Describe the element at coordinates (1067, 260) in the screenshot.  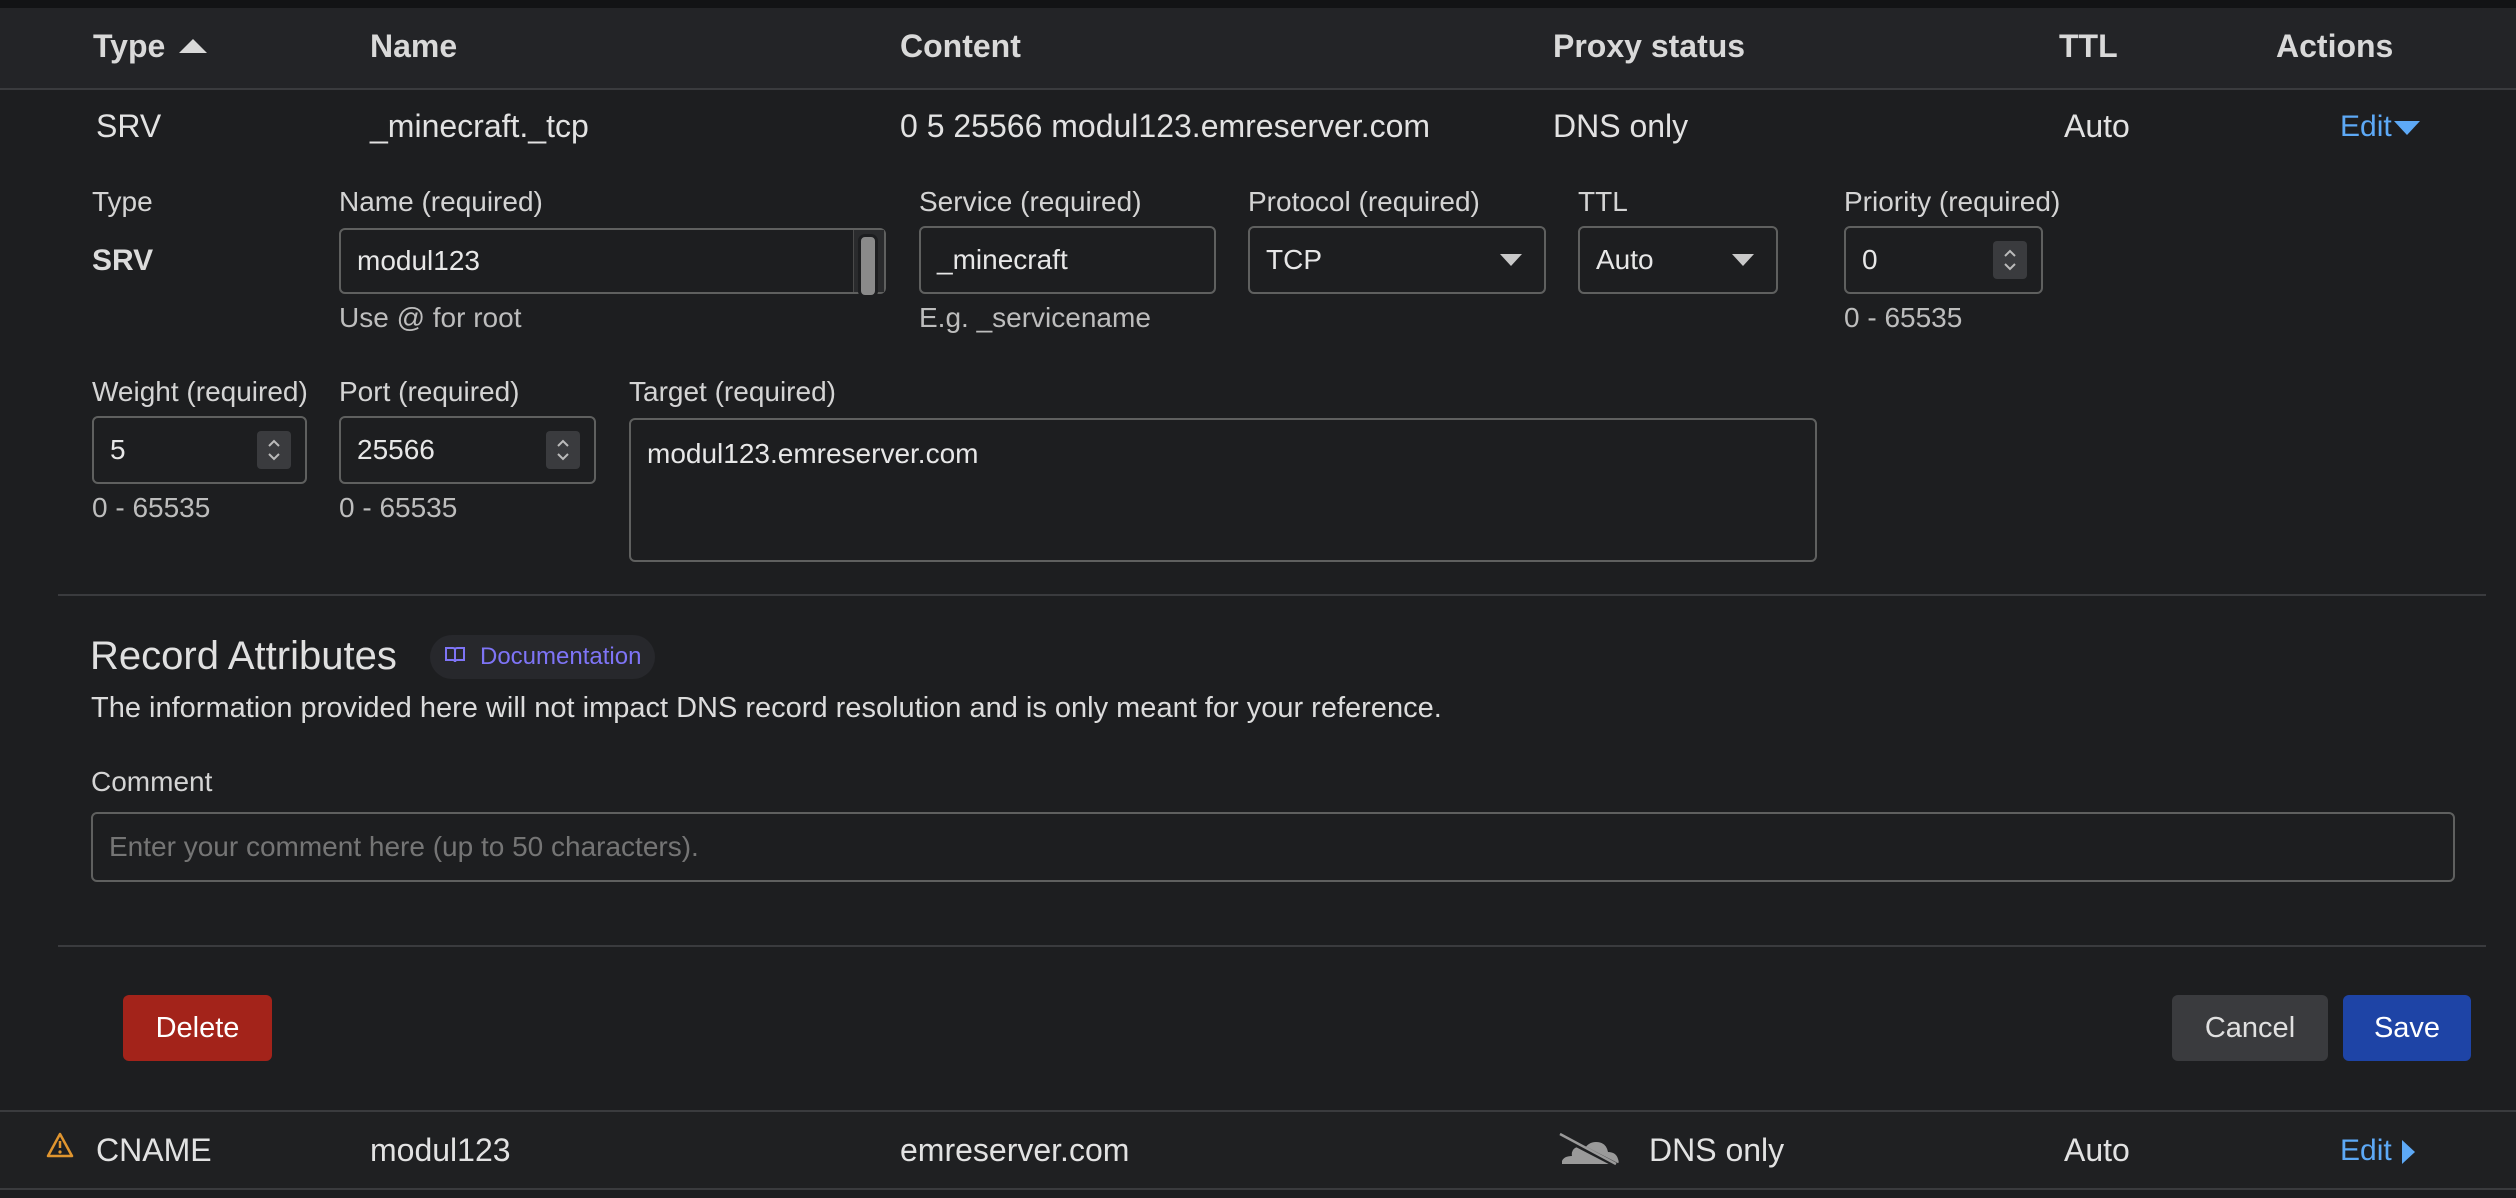
I see `service-input: _minecraft` at that location.